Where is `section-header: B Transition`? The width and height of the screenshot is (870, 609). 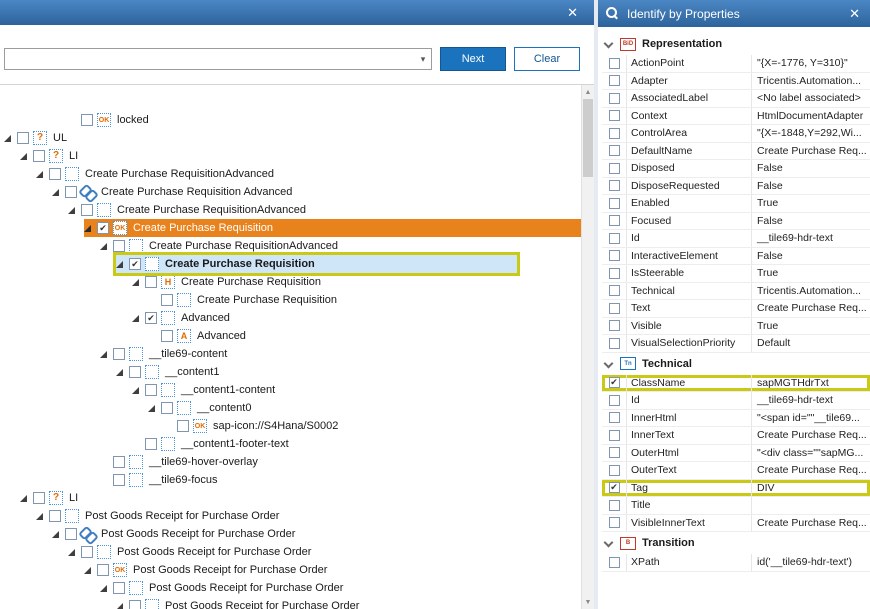 section-header: B Transition is located at coordinates (736, 543).